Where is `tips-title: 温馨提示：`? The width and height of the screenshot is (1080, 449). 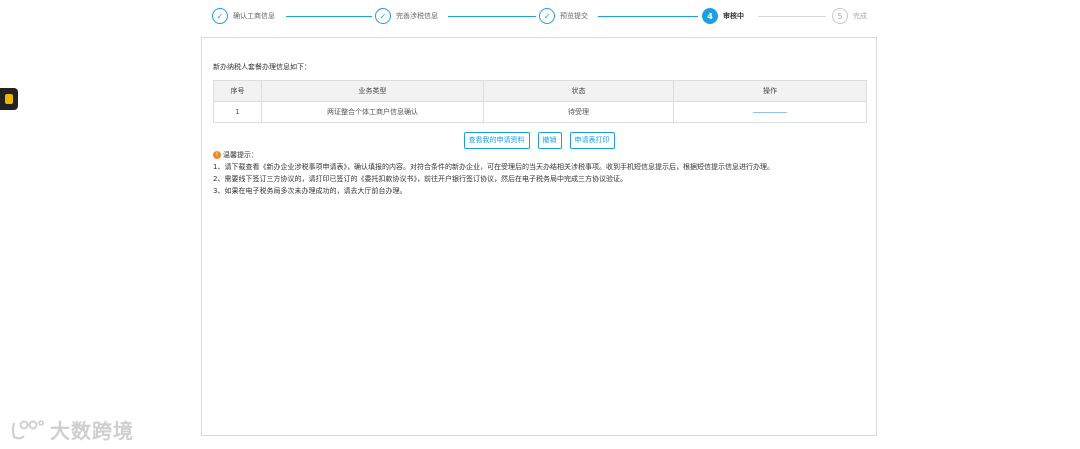
tips-title: 温馨提示： is located at coordinates (240, 155).